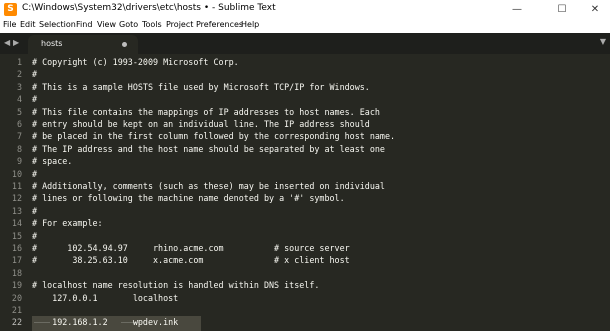  Describe the element at coordinates (305, 174) in the screenshot. I see `code-line: 10 #` at that location.